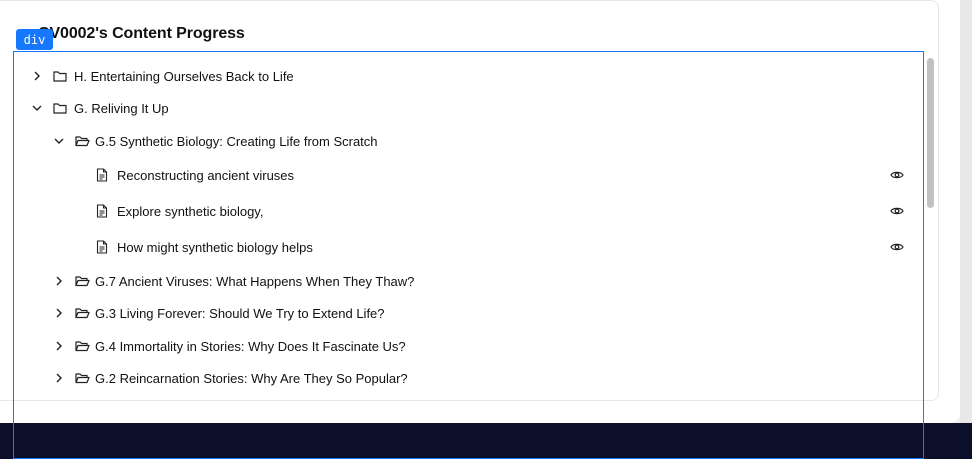  What do you see at coordinates (184, 76) in the screenshot?
I see `tree-item-label: H. Entertaining Ourselves Back to Life` at bounding box center [184, 76].